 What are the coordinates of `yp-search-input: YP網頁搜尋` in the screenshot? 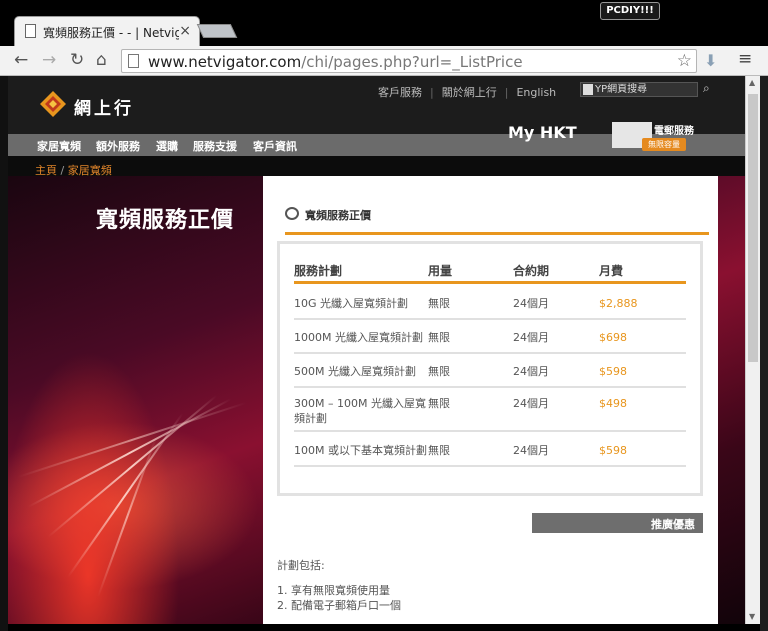 It's located at (639, 89).